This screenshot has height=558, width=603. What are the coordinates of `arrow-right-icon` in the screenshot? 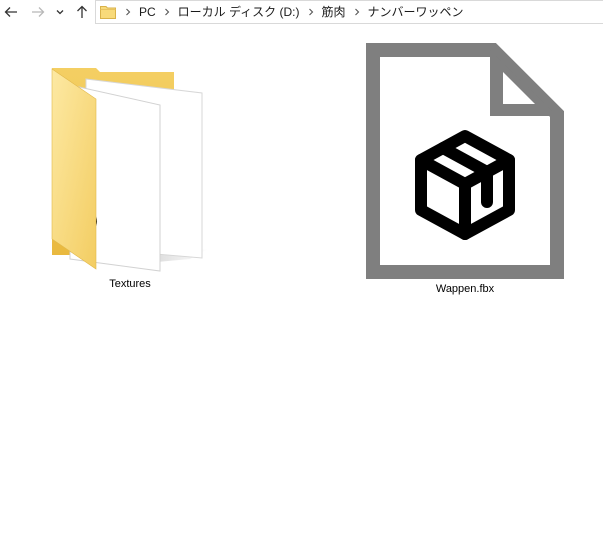 It's located at (38, 12).